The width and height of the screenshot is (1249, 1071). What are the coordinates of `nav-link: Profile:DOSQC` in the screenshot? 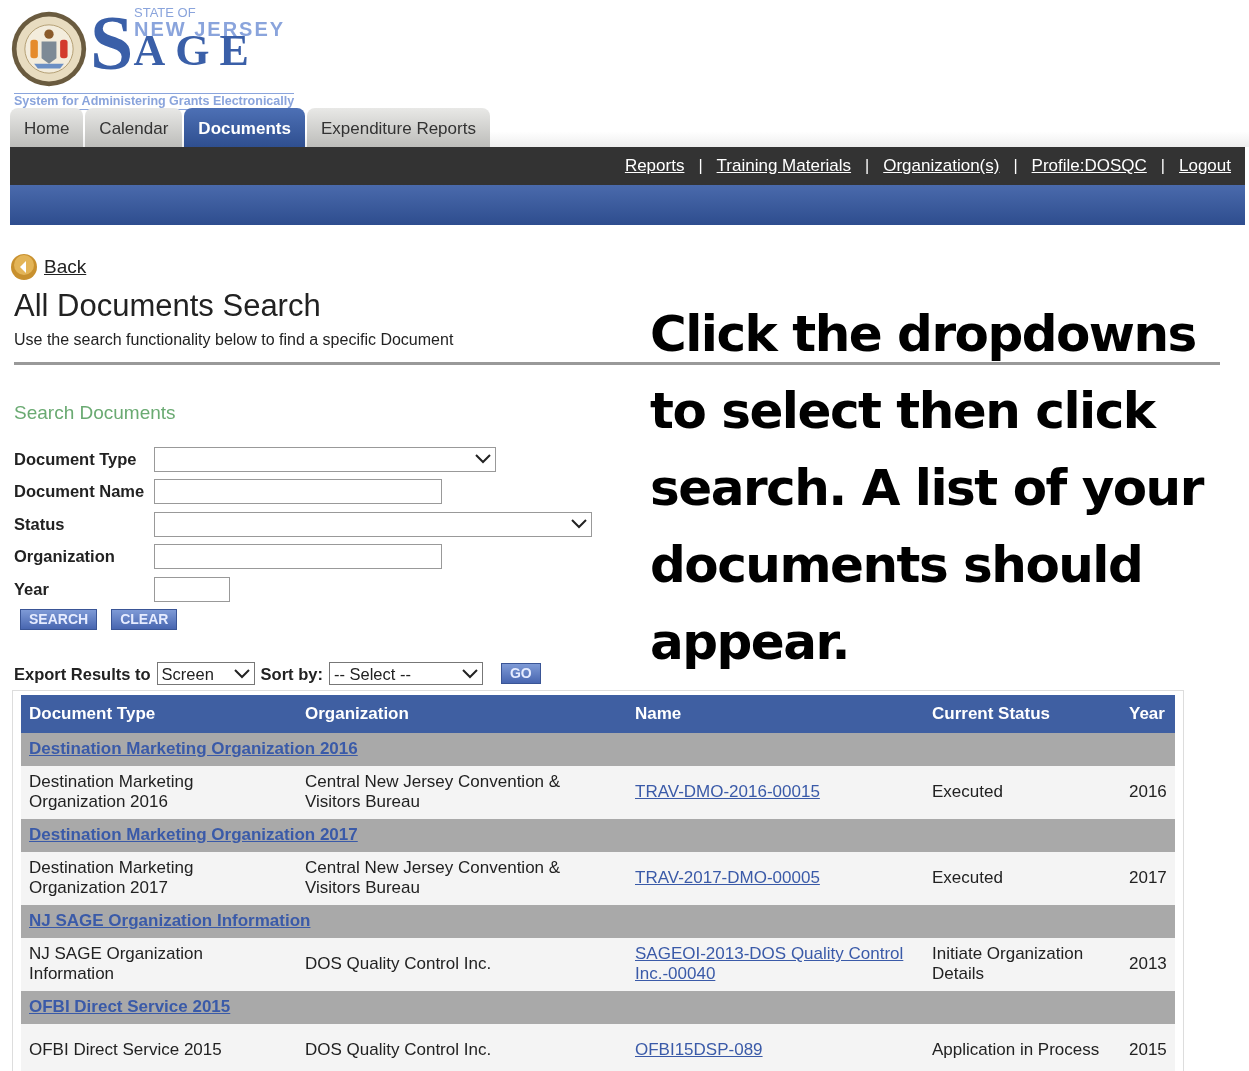 It's located at (1089, 166).